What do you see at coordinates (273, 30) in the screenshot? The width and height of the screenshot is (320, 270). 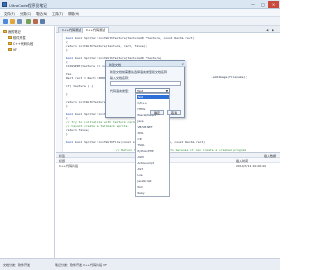 I see `tab-next-icon: ▶` at bounding box center [273, 30].